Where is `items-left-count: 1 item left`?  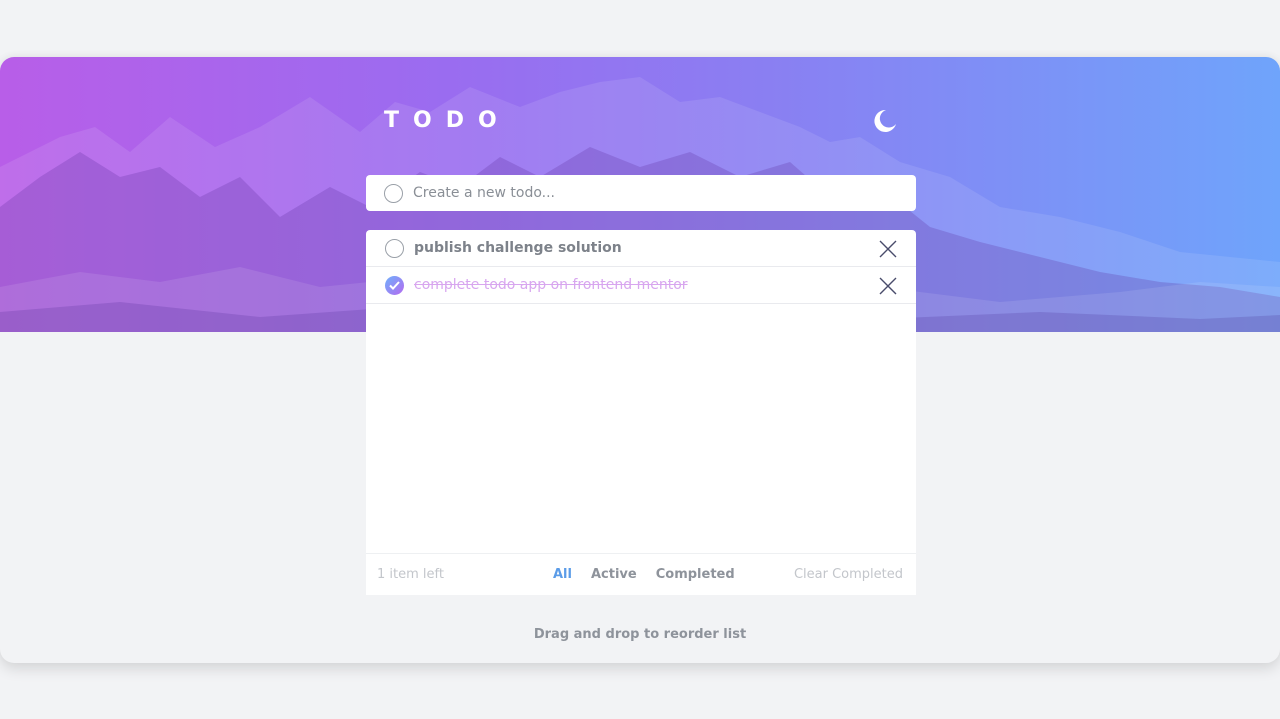 items-left-count: 1 item left is located at coordinates (410, 574).